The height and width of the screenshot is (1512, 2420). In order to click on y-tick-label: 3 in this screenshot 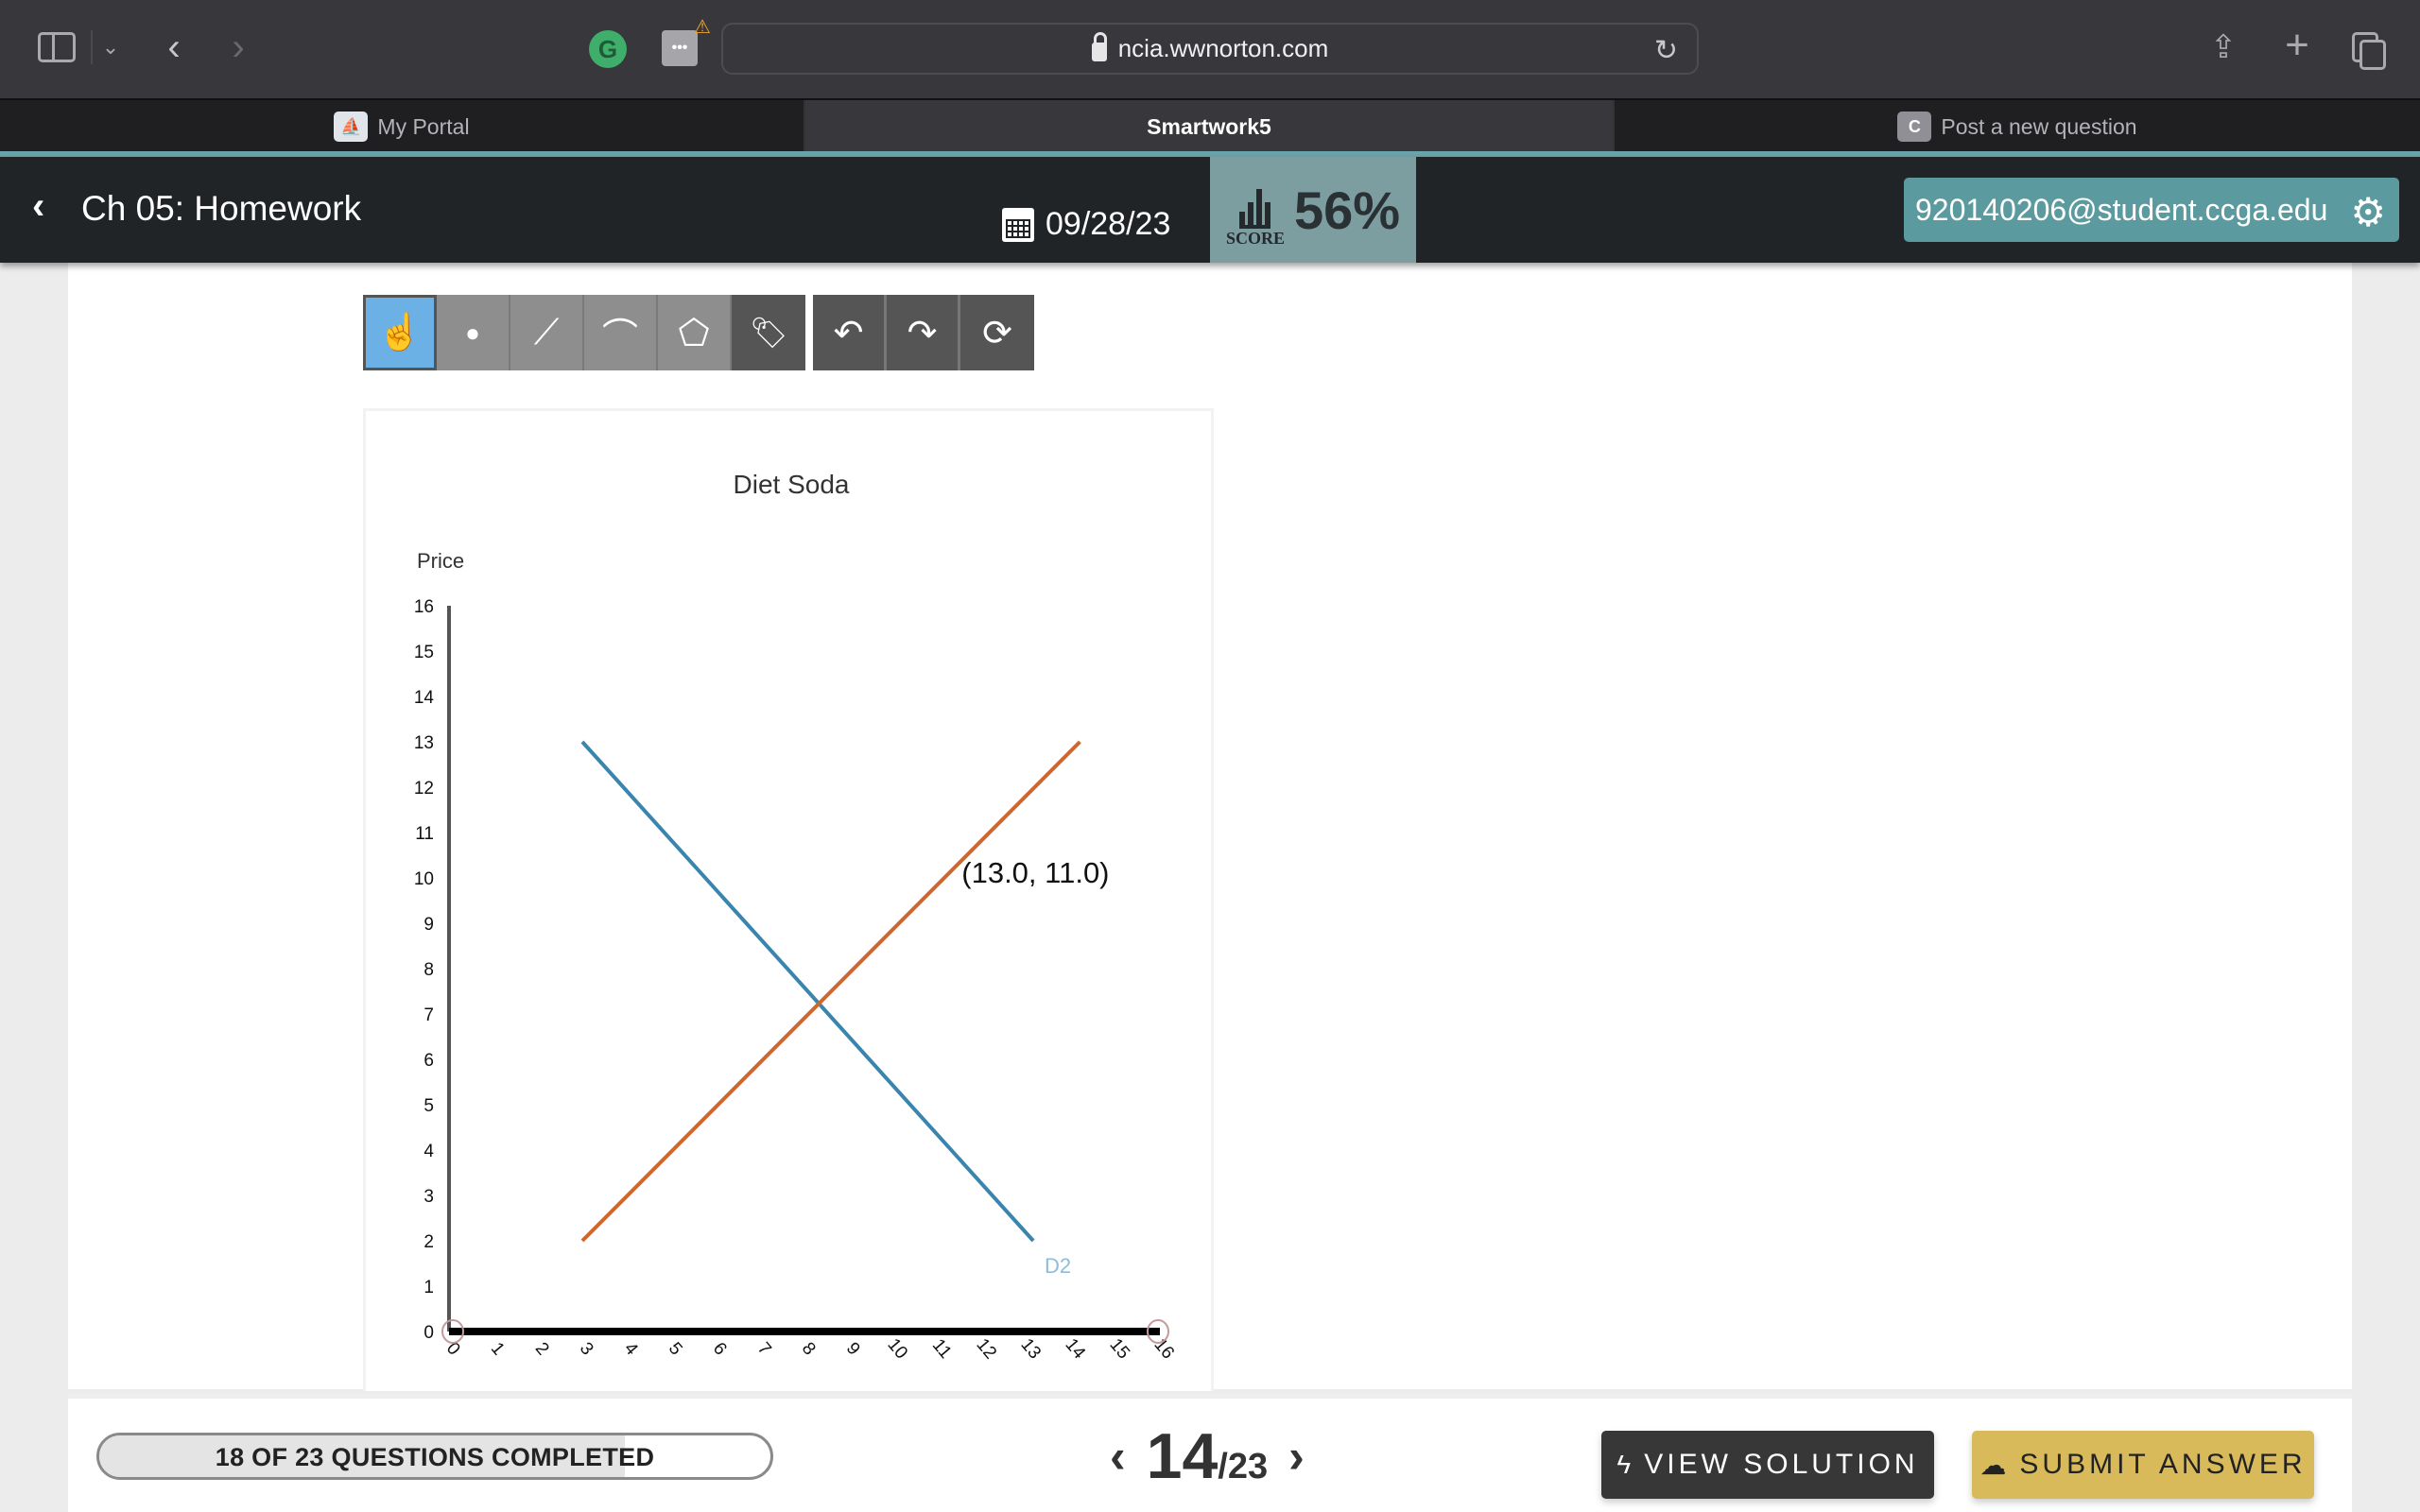, I will do `click(429, 1197)`.